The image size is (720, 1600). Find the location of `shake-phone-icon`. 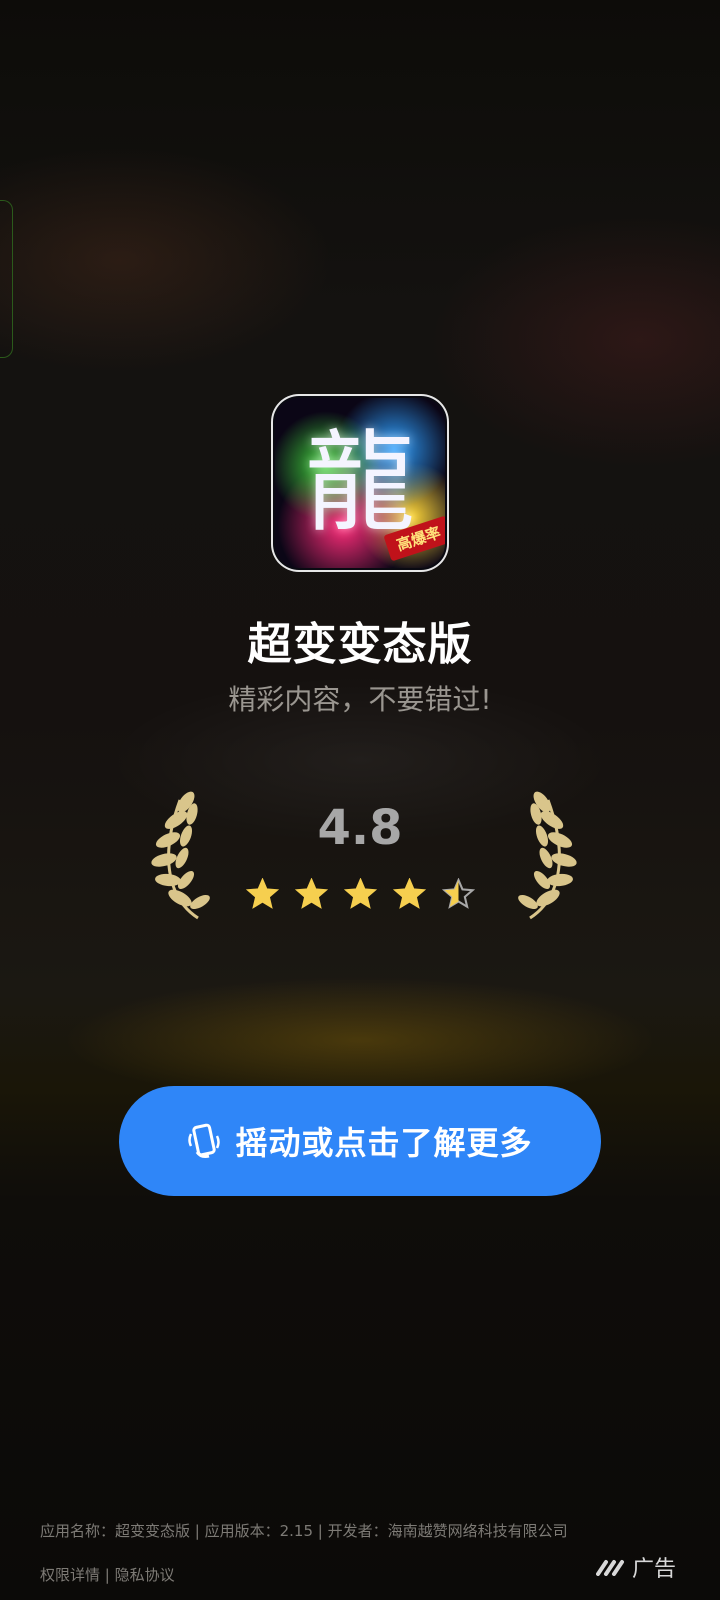

shake-phone-icon is located at coordinates (204, 1140).